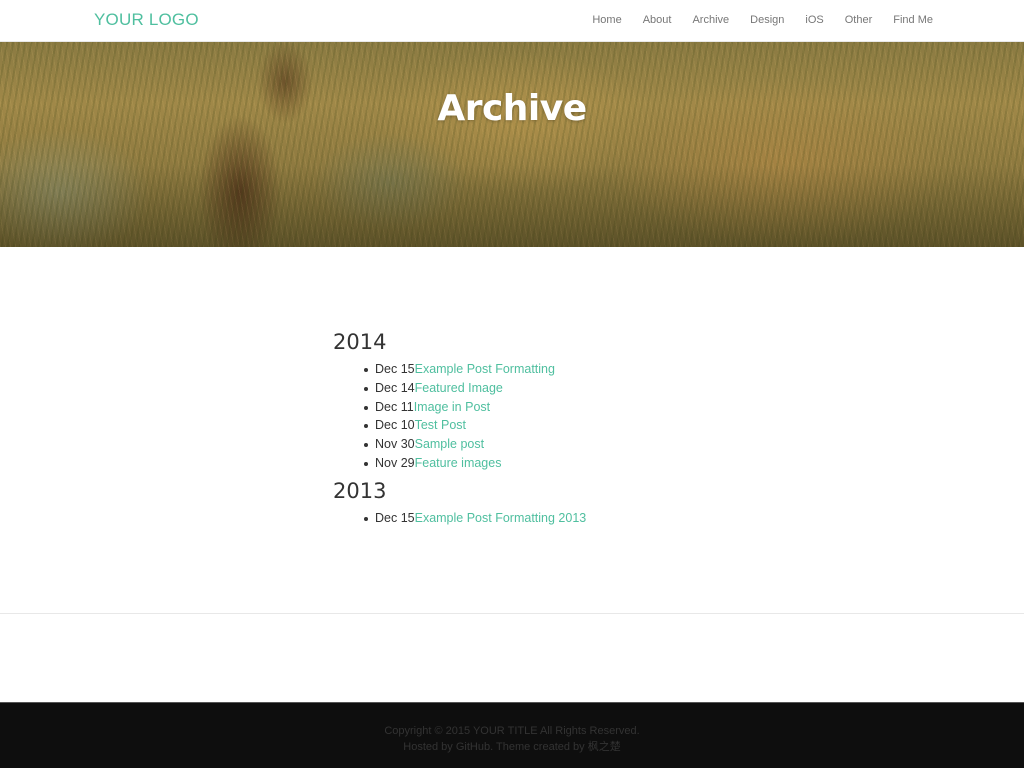 This screenshot has width=1024, height=768. I want to click on year-section: 2013 Dec 15Example Post Formatting 2013, so click(533, 503).